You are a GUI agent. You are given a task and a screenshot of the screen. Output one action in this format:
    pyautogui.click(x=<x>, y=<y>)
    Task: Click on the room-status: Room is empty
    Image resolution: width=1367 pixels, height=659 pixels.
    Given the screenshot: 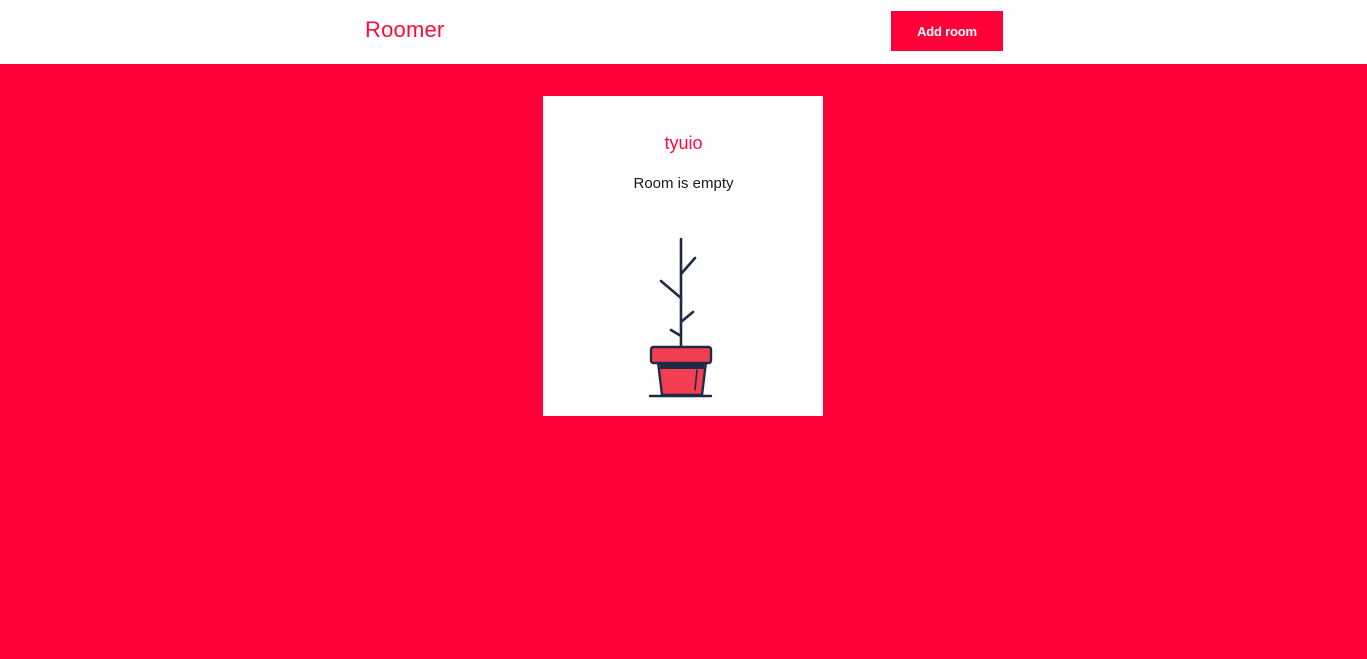 What is the action you would take?
    pyautogui.click(x=683, y=183)
    